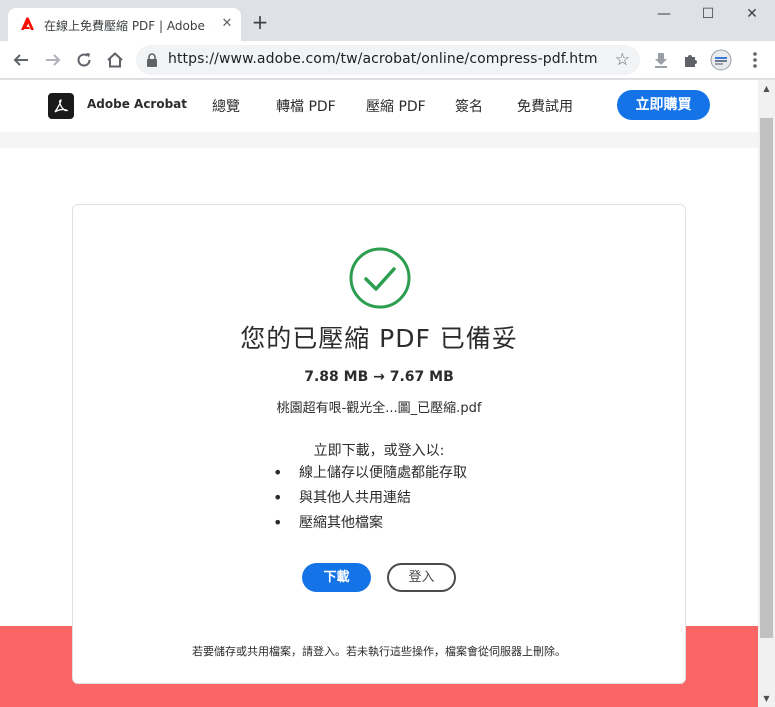  Describe the element at coordinates (708, 14) in the screenshot. I see `maximize-button: ☐` at that location.